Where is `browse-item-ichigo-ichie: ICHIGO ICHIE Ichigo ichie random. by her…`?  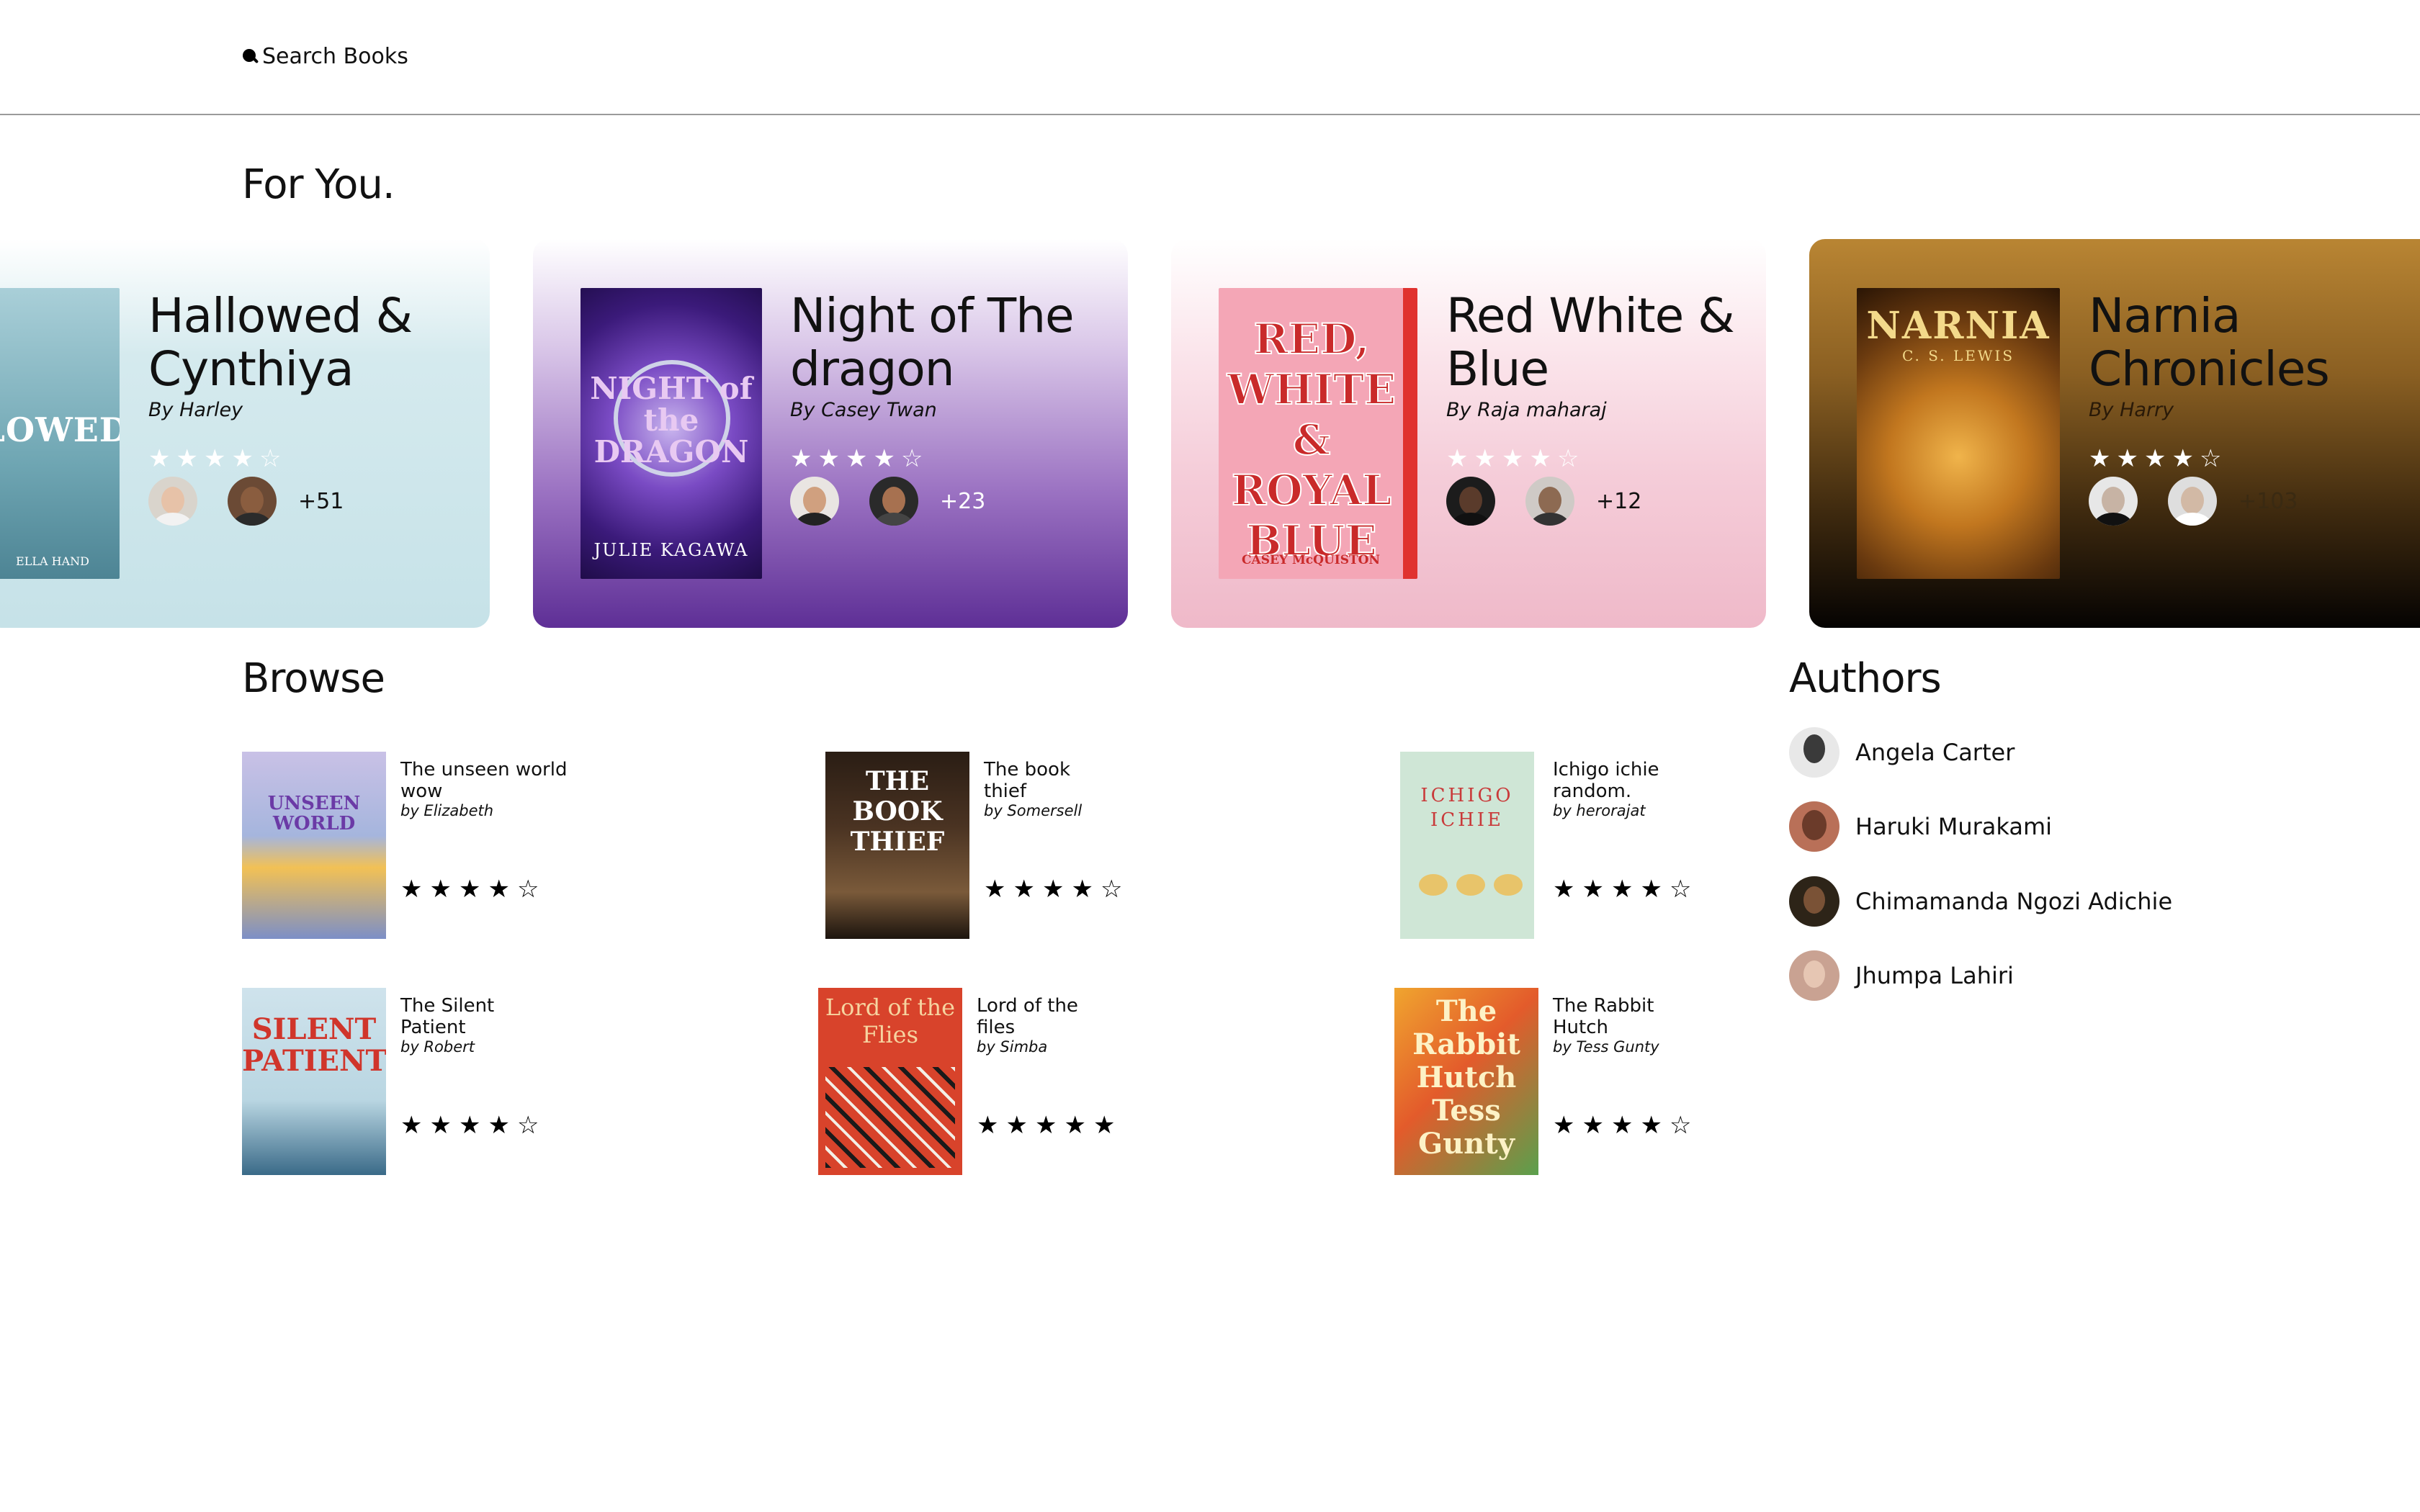
browse-item-ichigo-ichie: ICHIGO ICHIE Ichigo ichie random. by her… is located at coordinates (1588, 845).